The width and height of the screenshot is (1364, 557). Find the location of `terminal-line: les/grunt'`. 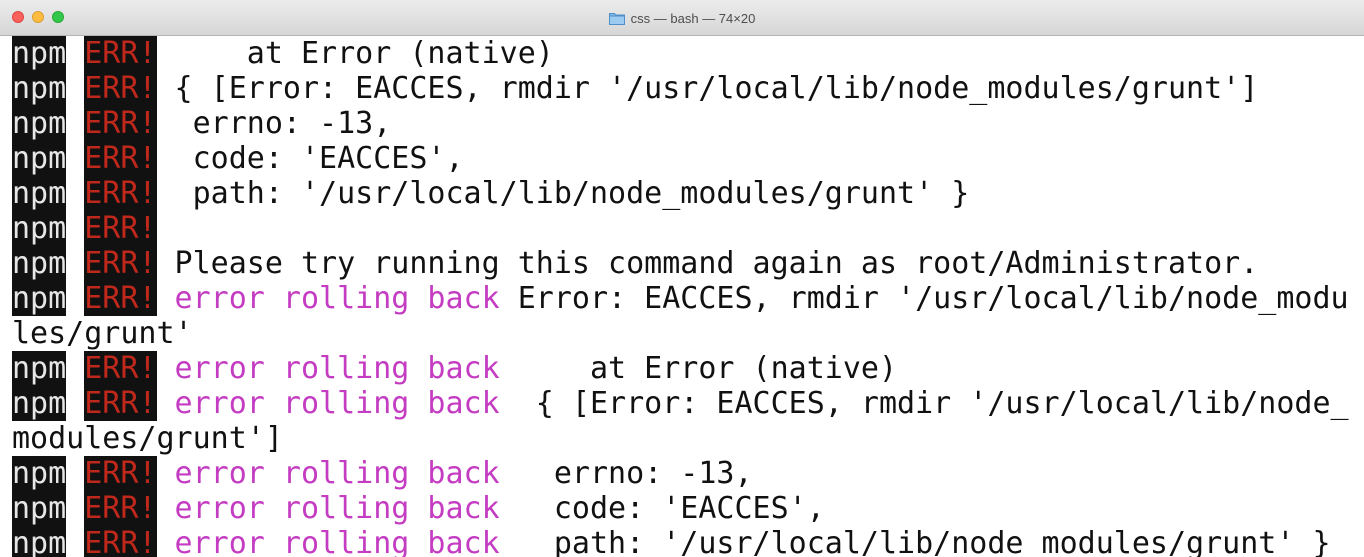

terminal-line: les/grunt' is located at coordinates (102, 333).